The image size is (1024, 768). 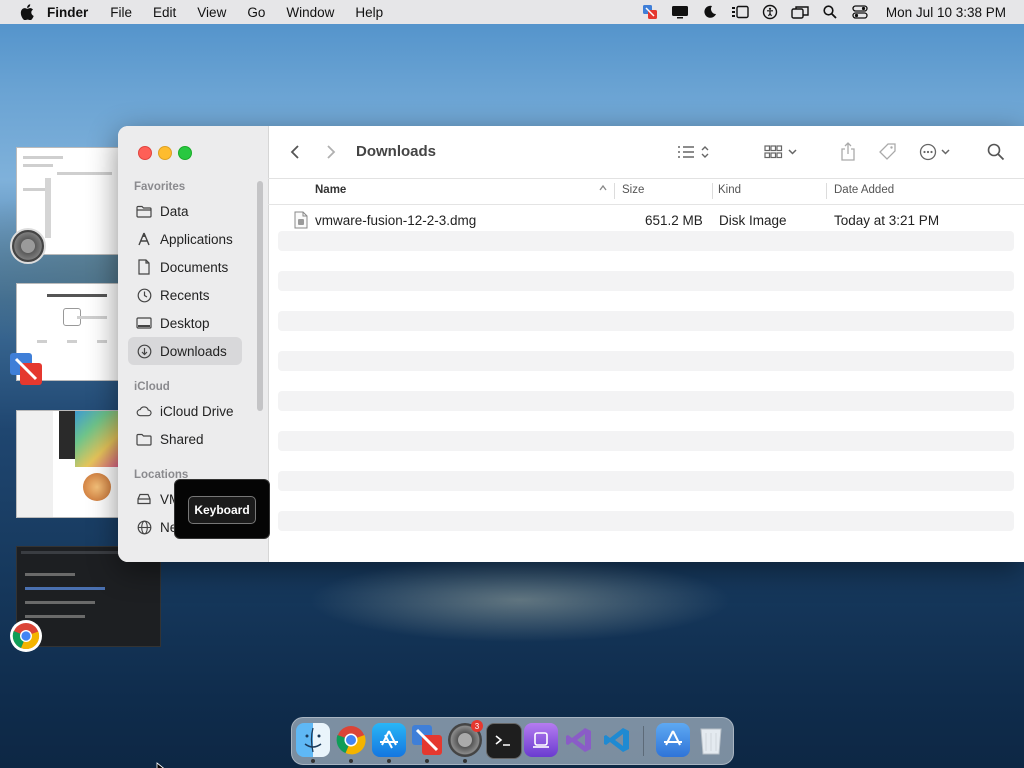 What do you see at coordinates (144, 267) in the screenshot?
I see `document-icon` at bounding box center [144, 267].